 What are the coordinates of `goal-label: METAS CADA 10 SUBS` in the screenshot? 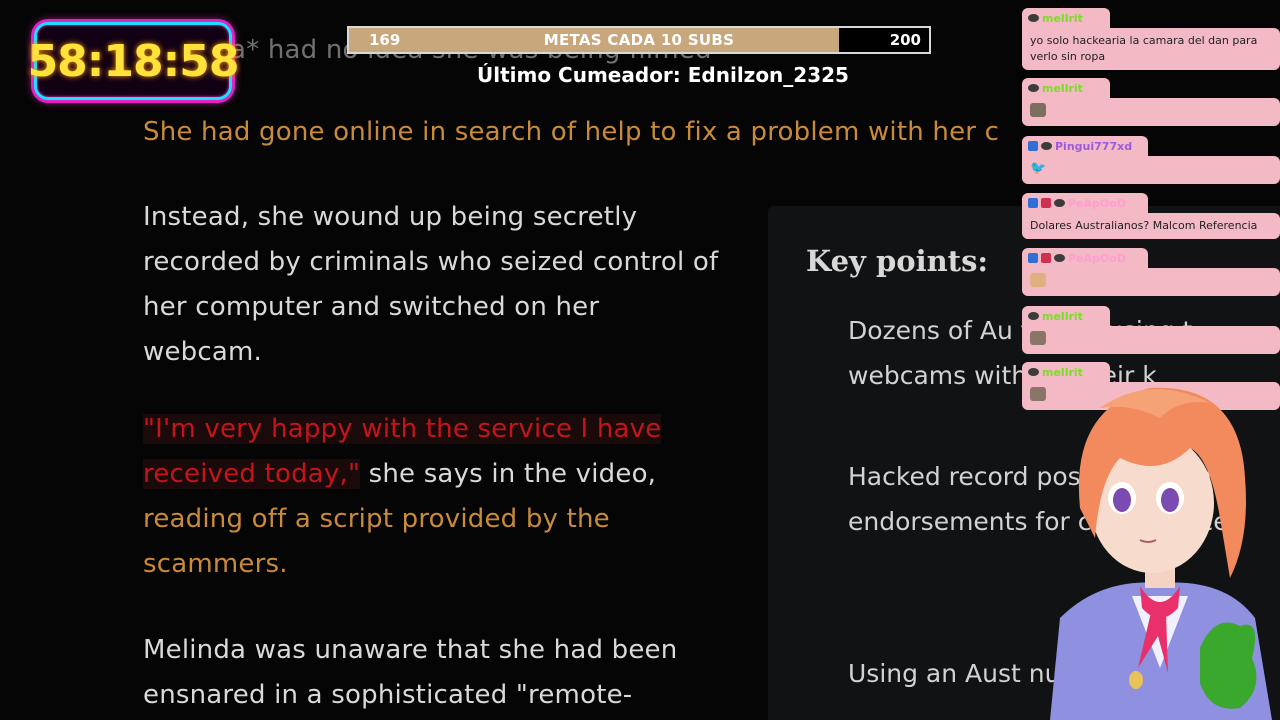 It's located at (639, 40).